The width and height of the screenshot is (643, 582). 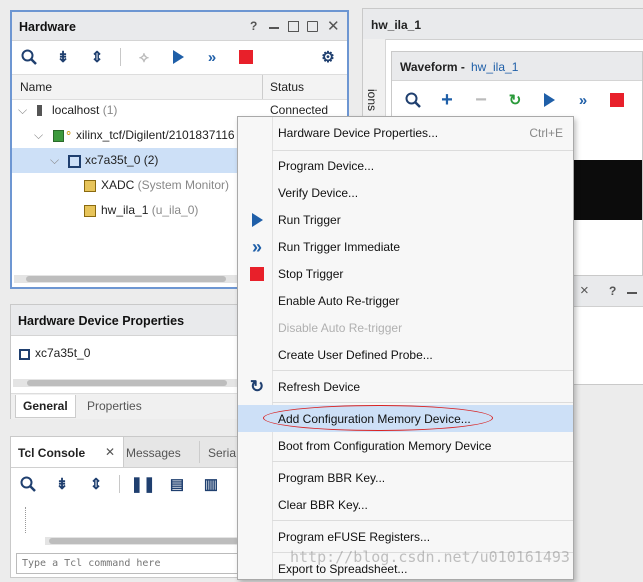 What do you see at coordinates (67, 452) in the screenshot?
I see `tab-tcl-console: Tcl Console ✕` at bounding box center [67, 452].